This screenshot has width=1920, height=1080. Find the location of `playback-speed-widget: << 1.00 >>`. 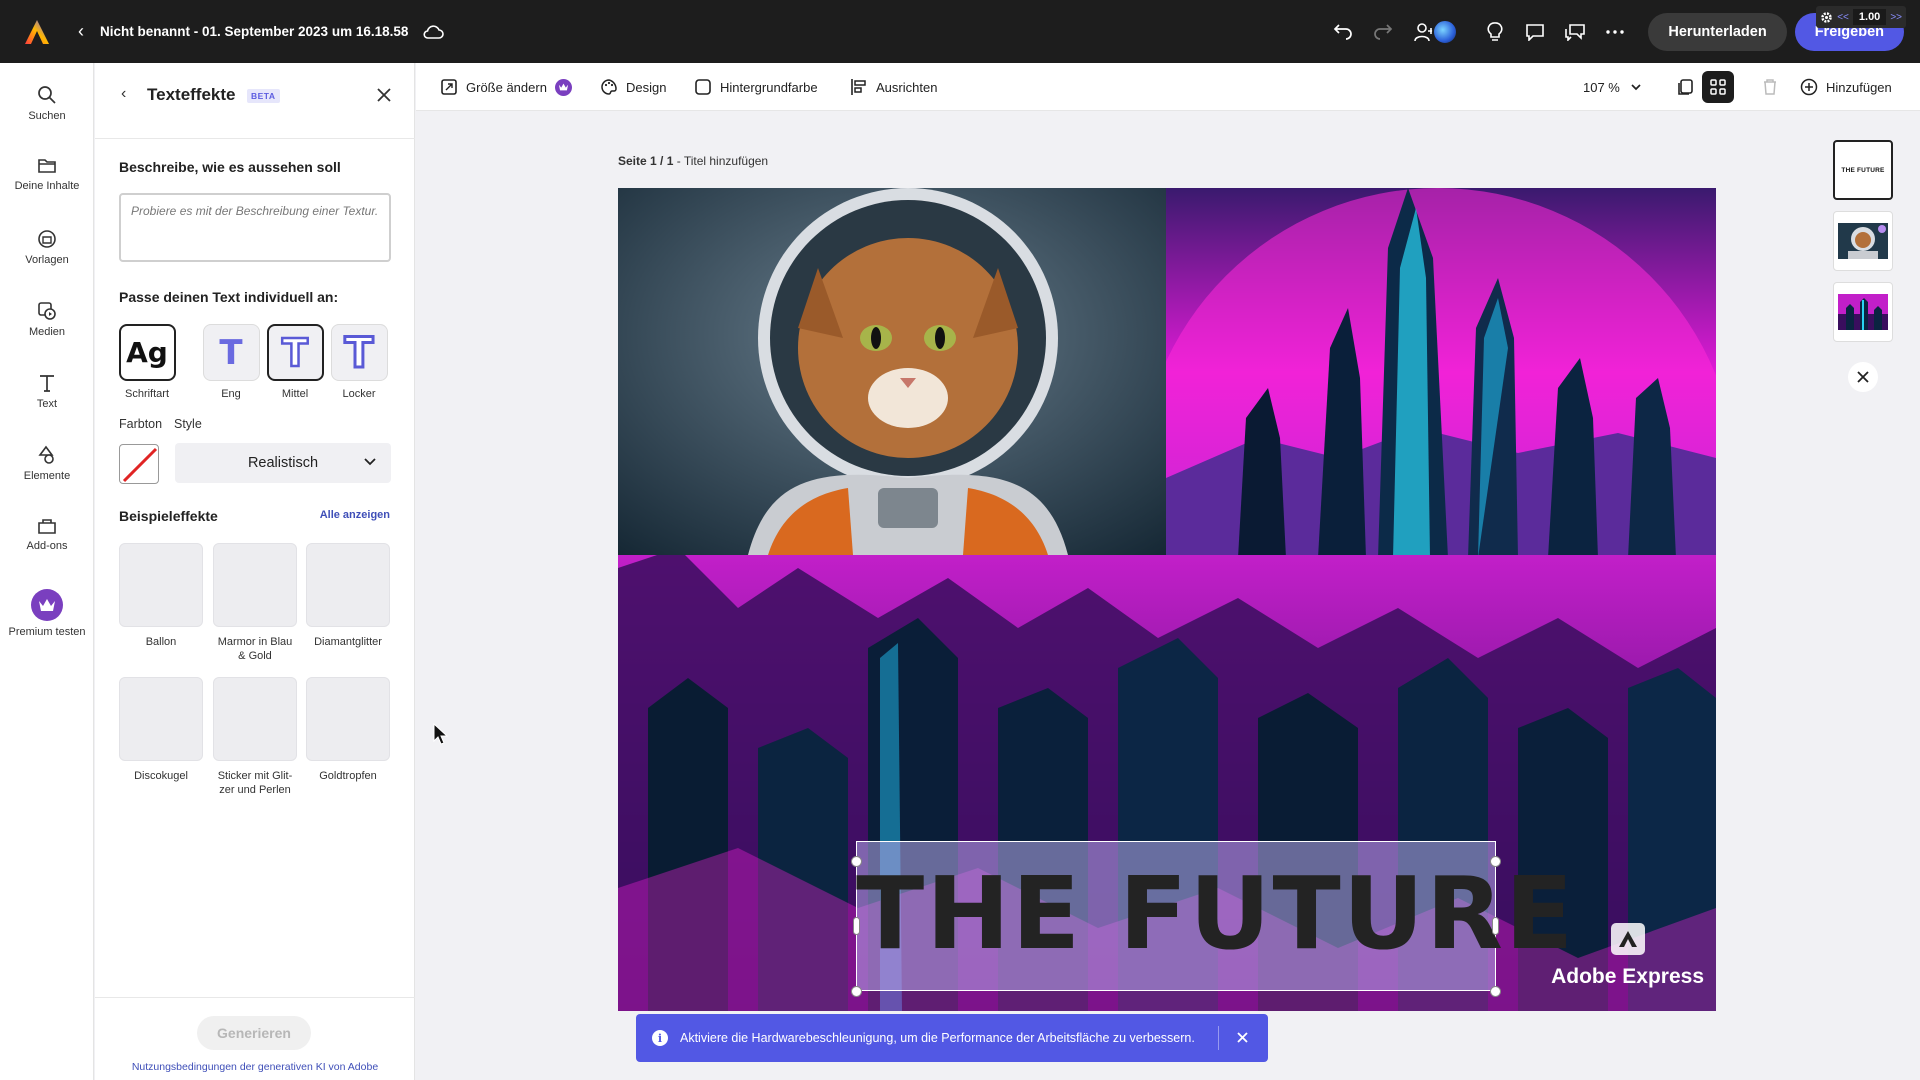

playback-speed-widget: << 1.00 >> is located at coordinates (1861, 17).